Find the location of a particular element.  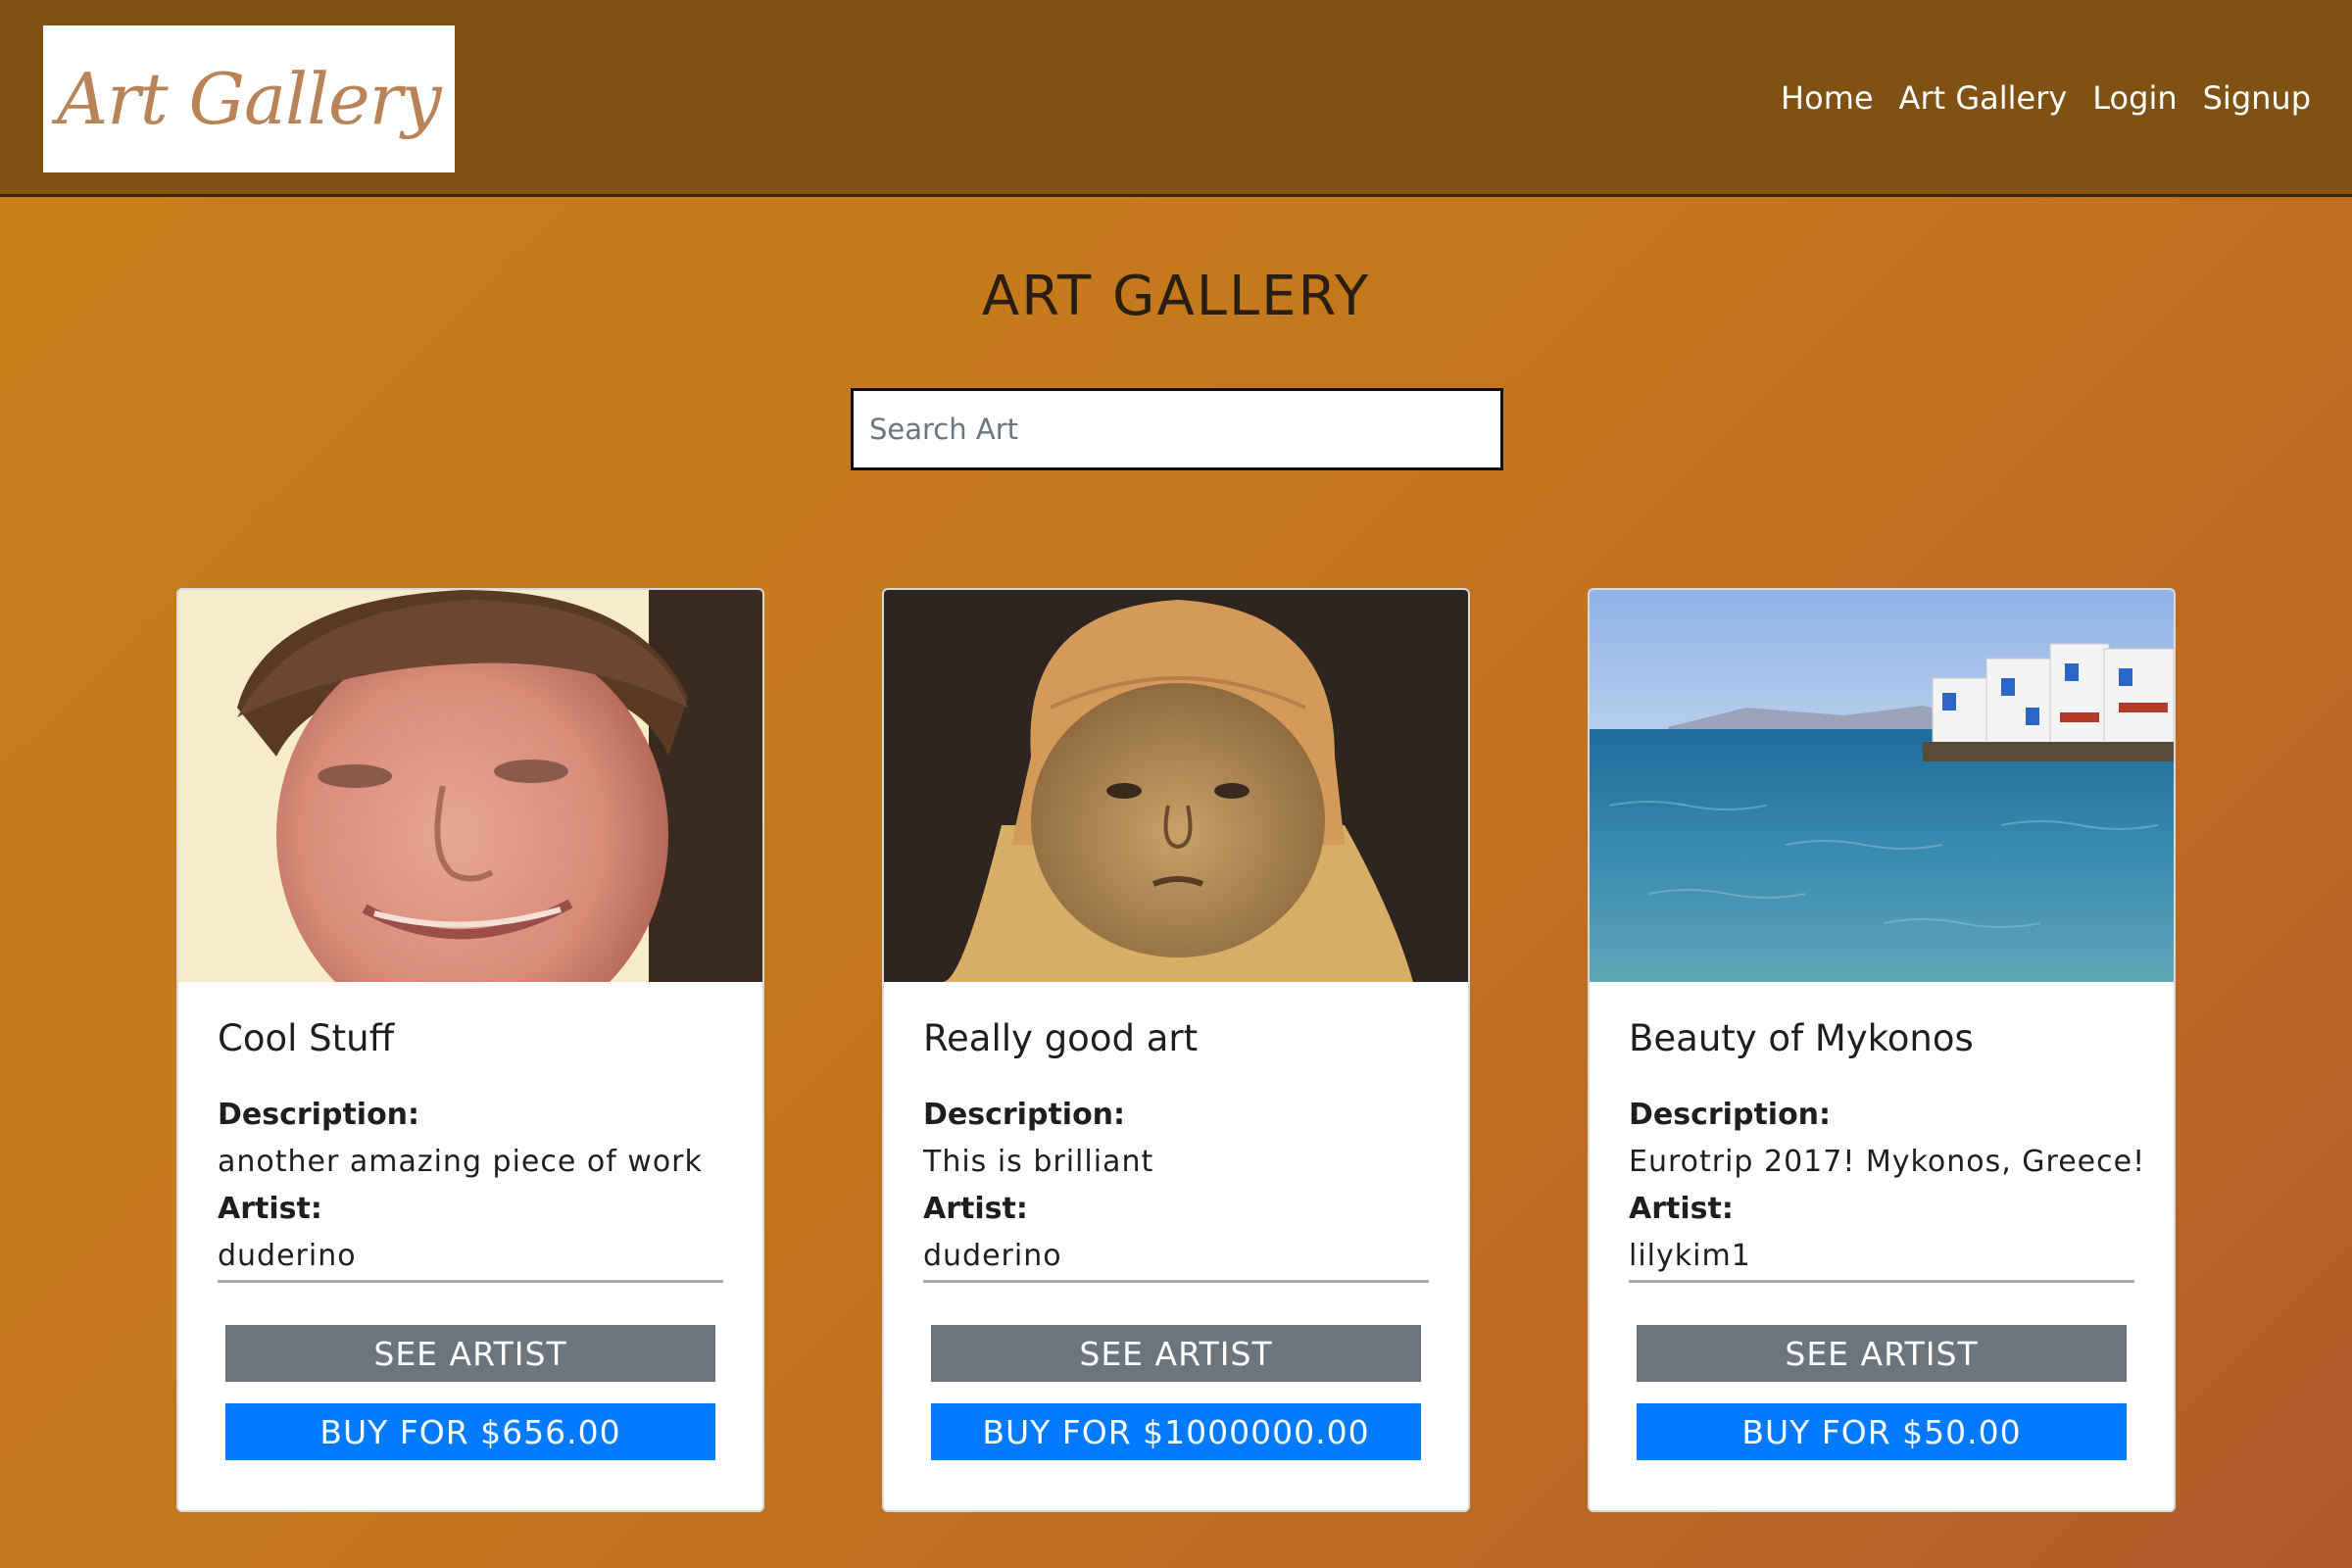

description-text: Eurotrip 2017! Mykonos, Greece! is located at coordinates (1887, 1162).